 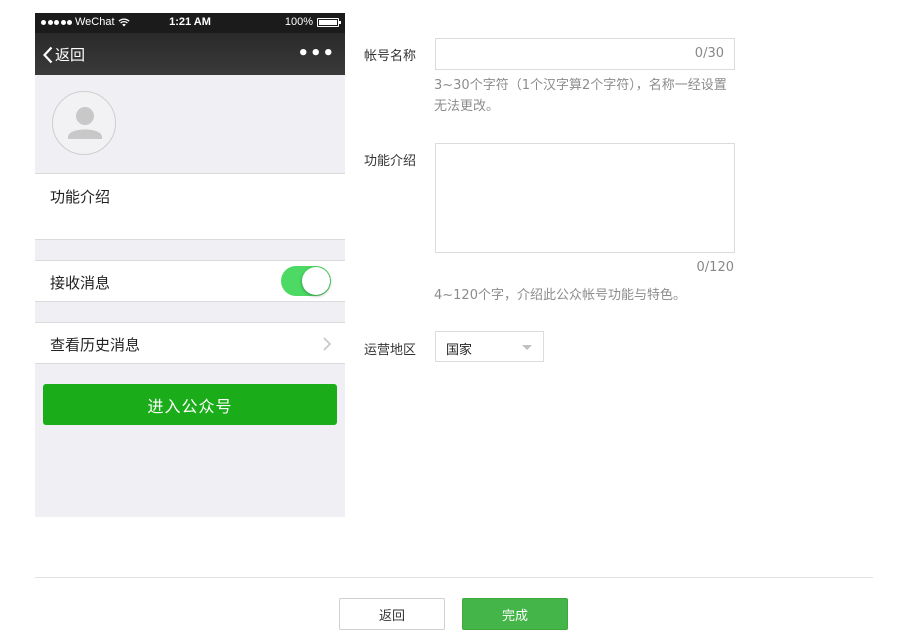 I want to click on nav-back-label: 返回, so click(x=70, y=55).